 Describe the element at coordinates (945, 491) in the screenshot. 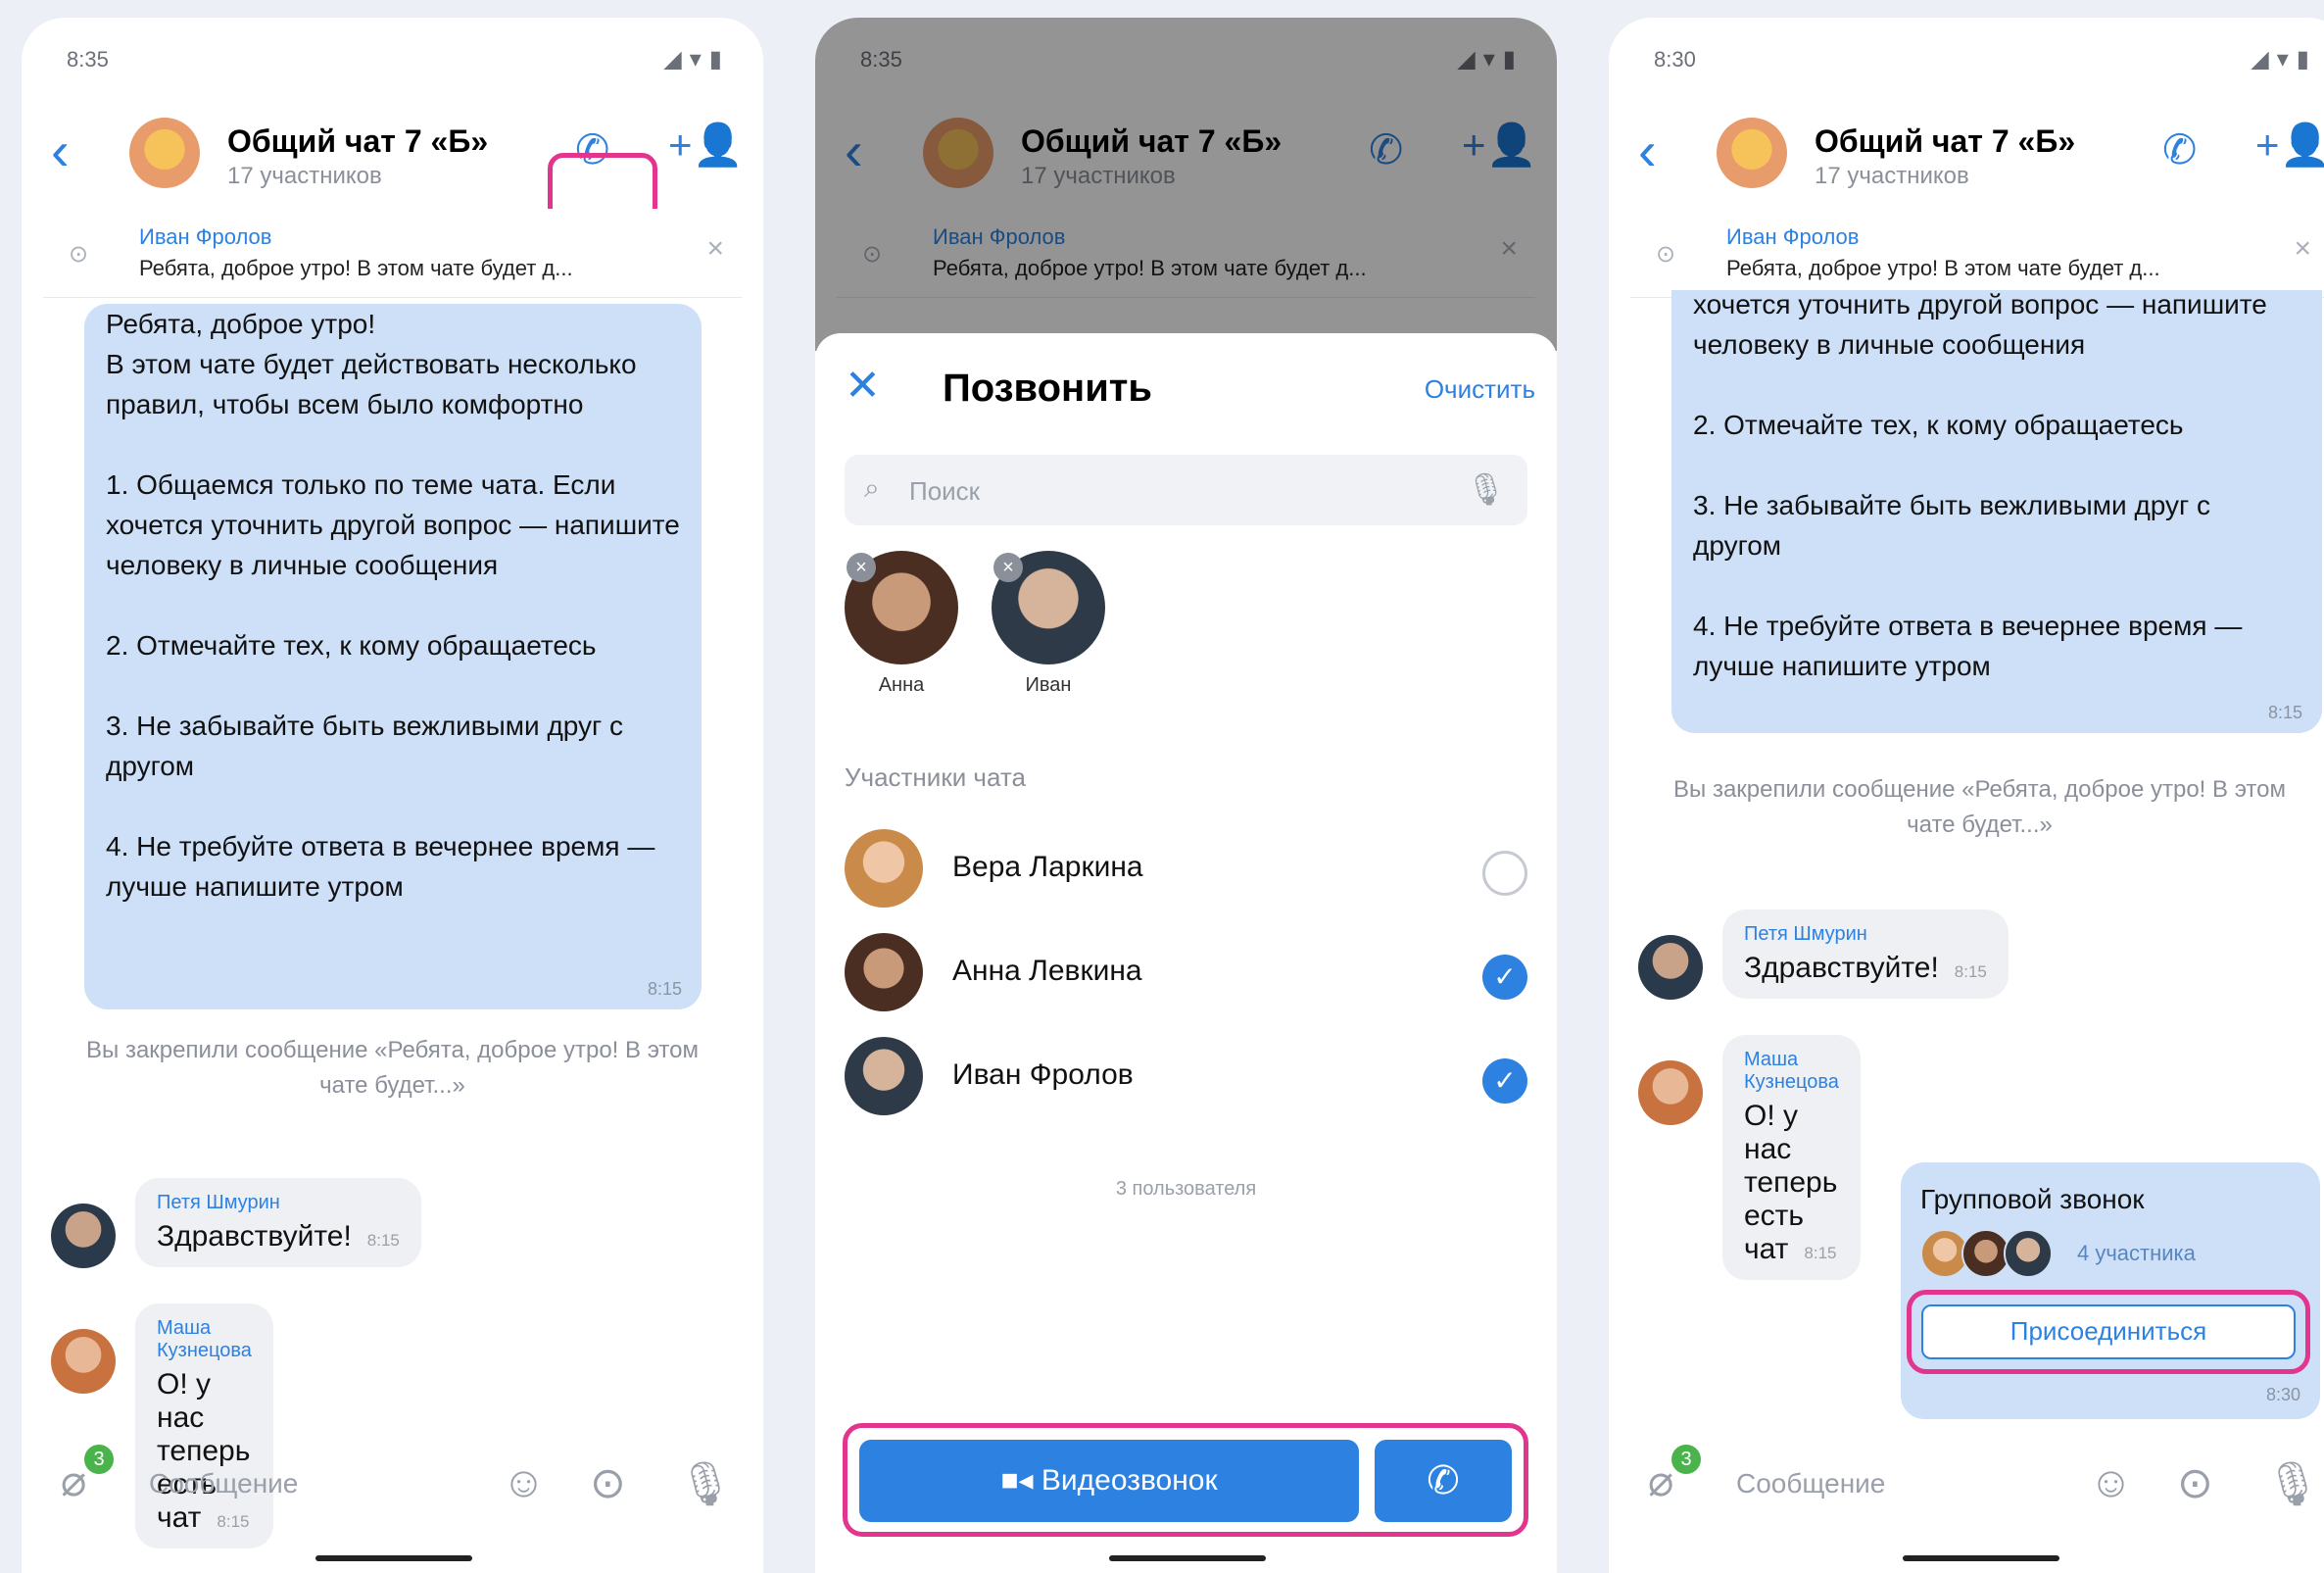

I see `search-placeholder: Поиск` at that location.